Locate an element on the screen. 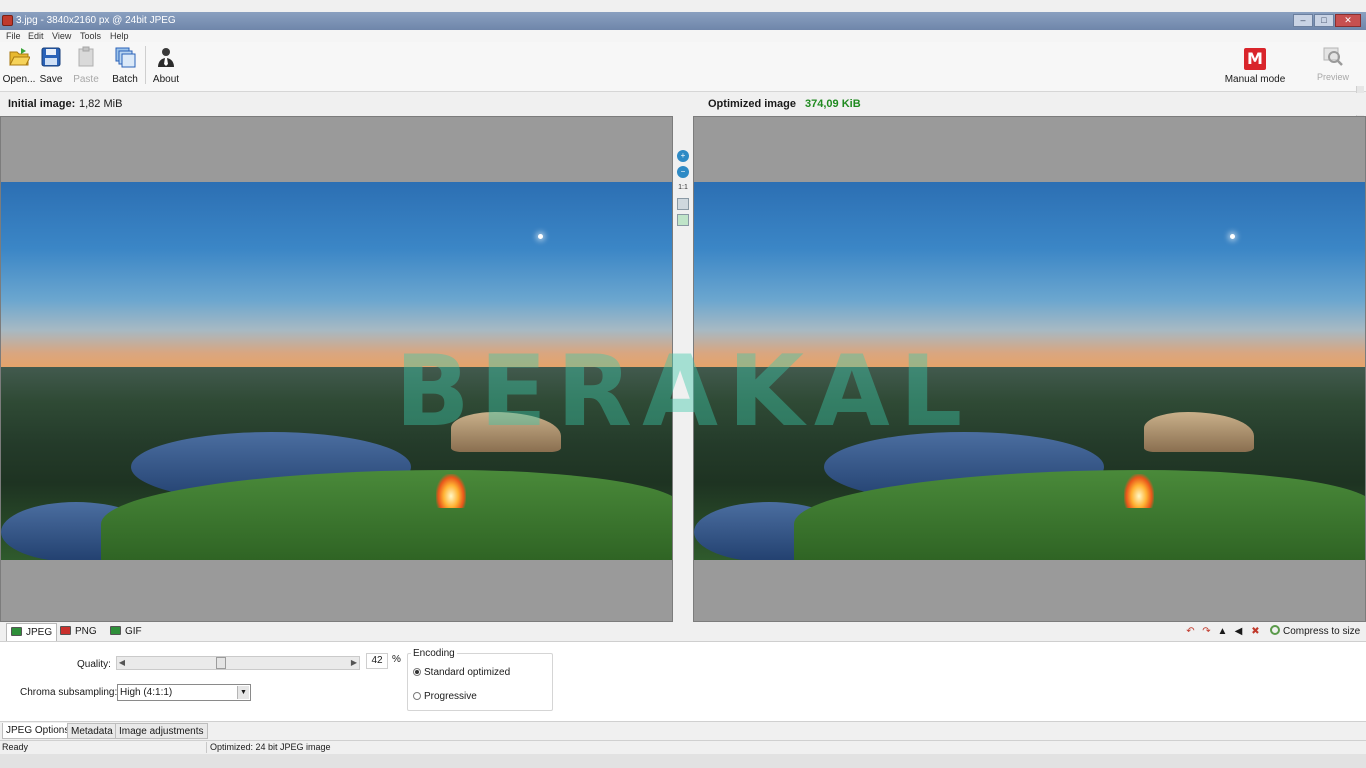 This screenshot has width=1366, height=768. actual-size-button: 1:1 is located at coordinates (683, 188).